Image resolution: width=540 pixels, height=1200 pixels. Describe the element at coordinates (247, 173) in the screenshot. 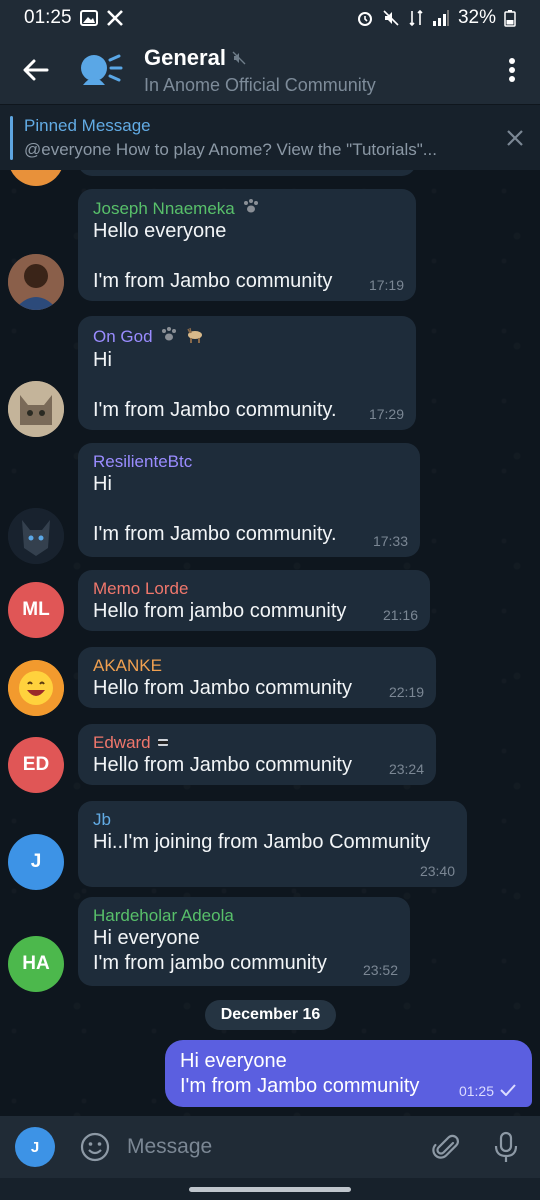

I see `message-bubble` at that location.